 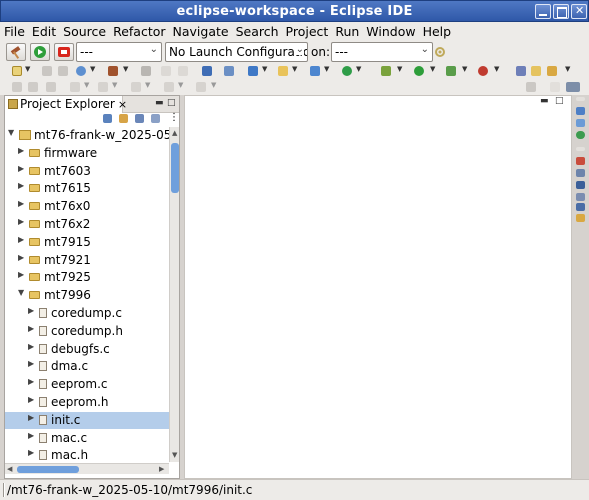 What do you see at coordinates (315, 71) in the screenshot?
I see `new-source-icon` at bounding box center [315, 71].